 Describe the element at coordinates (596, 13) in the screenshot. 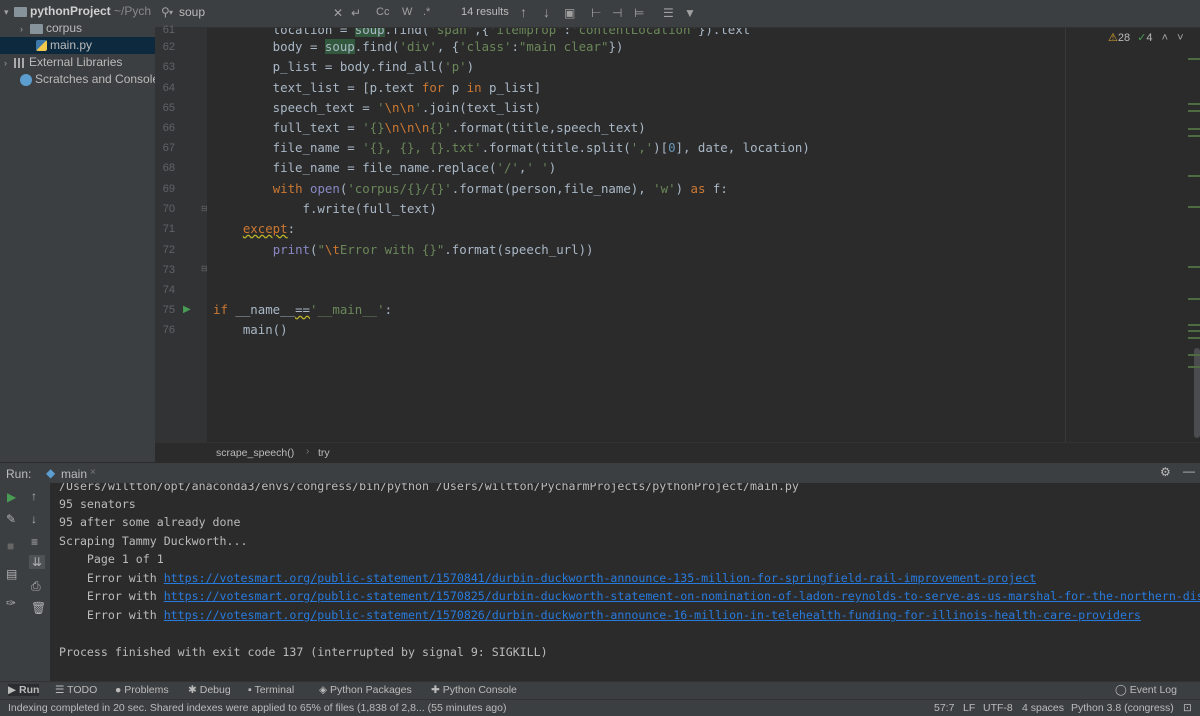

I see `add-selection-icon: ⊢` at that location.